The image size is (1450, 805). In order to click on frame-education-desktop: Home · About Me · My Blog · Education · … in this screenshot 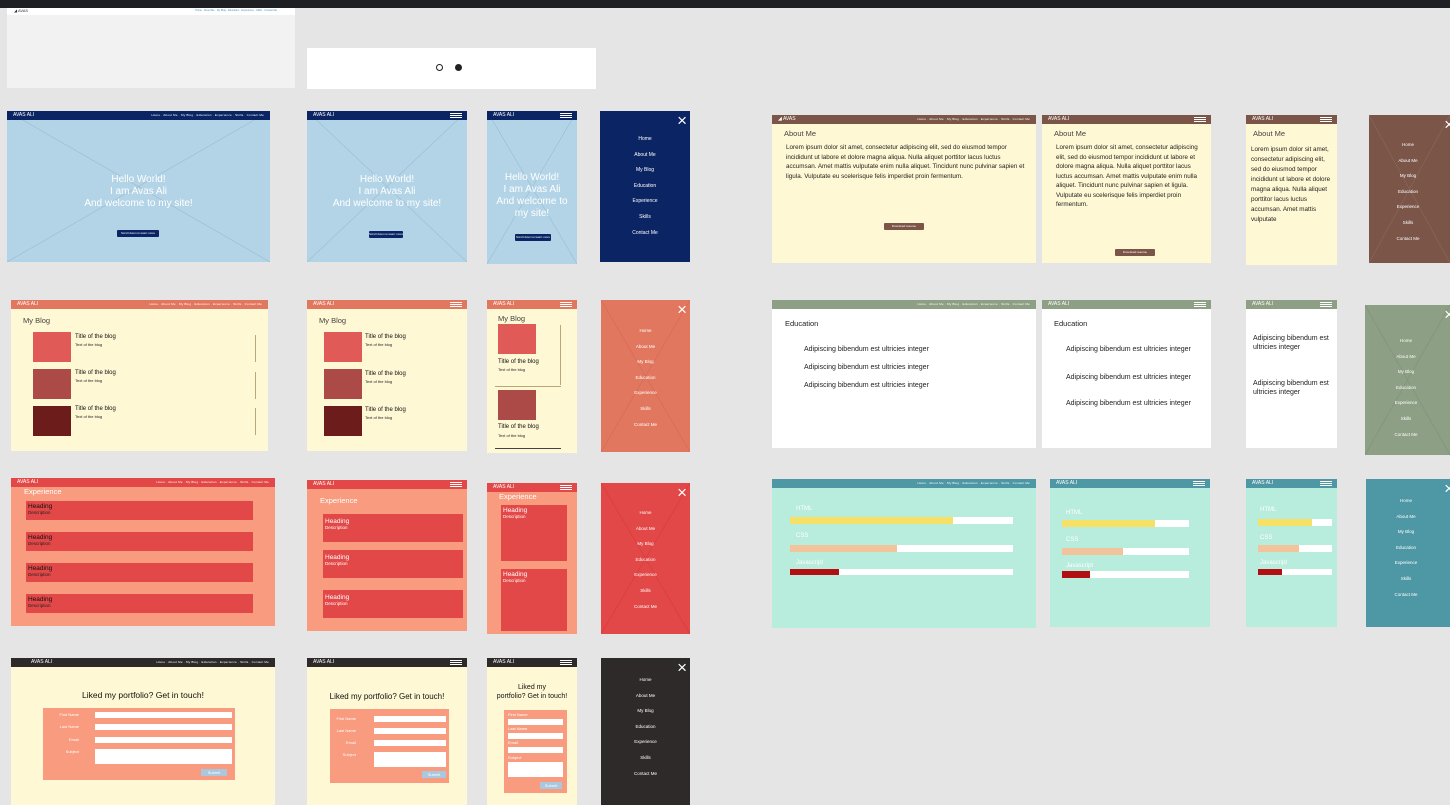, I will do `click(904, 374)`.